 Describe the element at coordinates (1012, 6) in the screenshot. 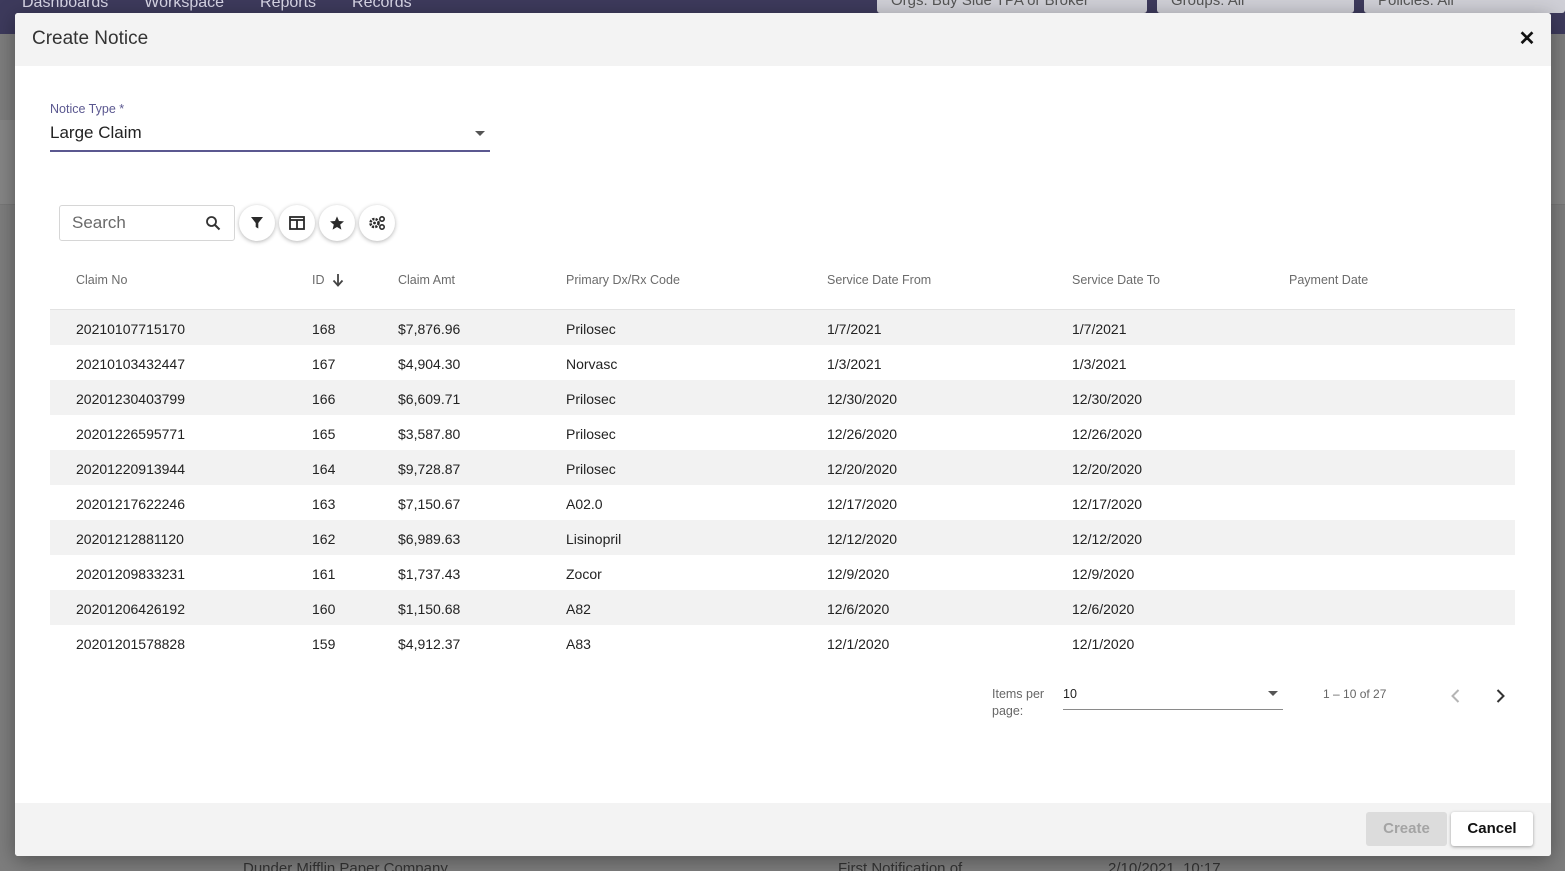

I see `orgs-filter-chip: Orgs: Buy Side TPA or Broker` at that location.